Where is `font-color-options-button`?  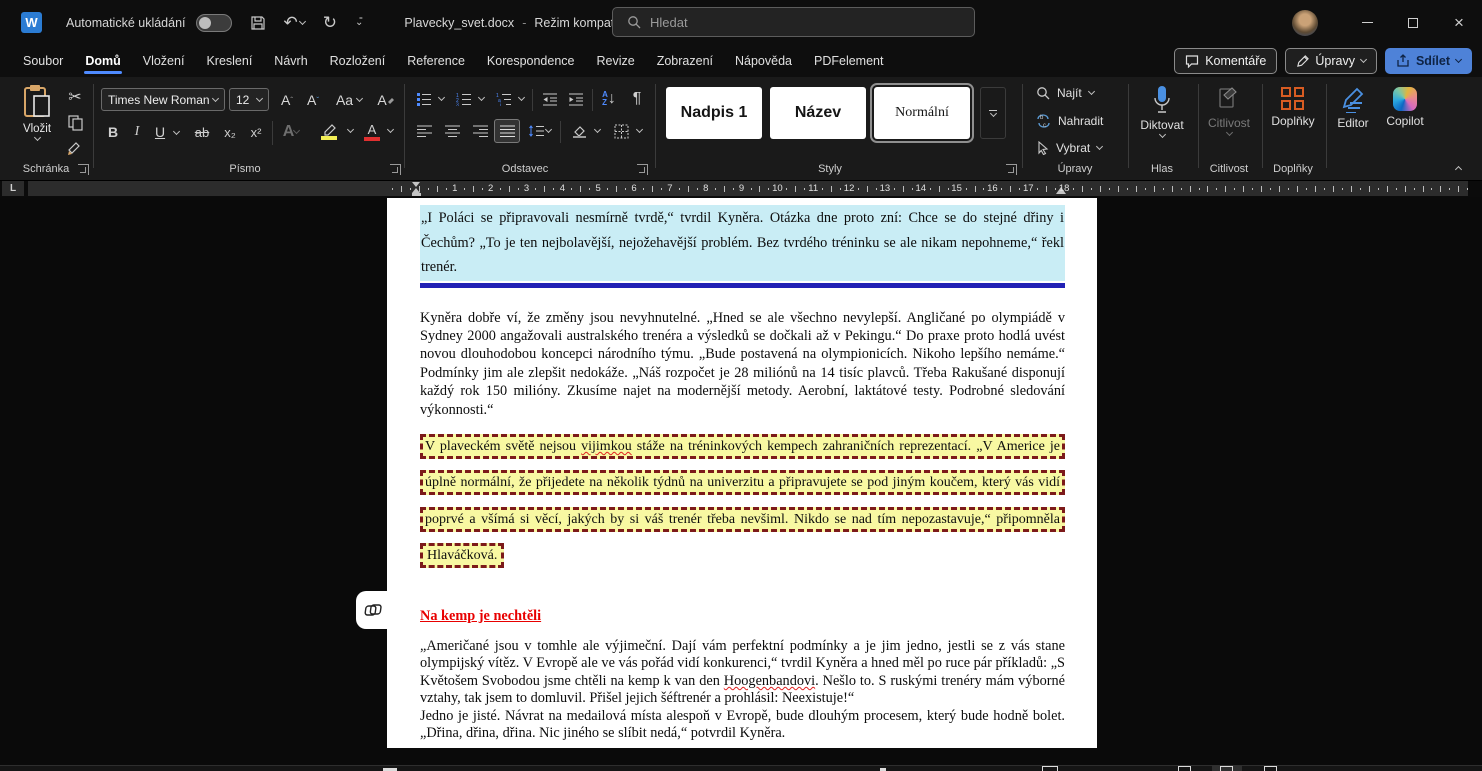
font-color-options-button is located at coordinates (390, 131).